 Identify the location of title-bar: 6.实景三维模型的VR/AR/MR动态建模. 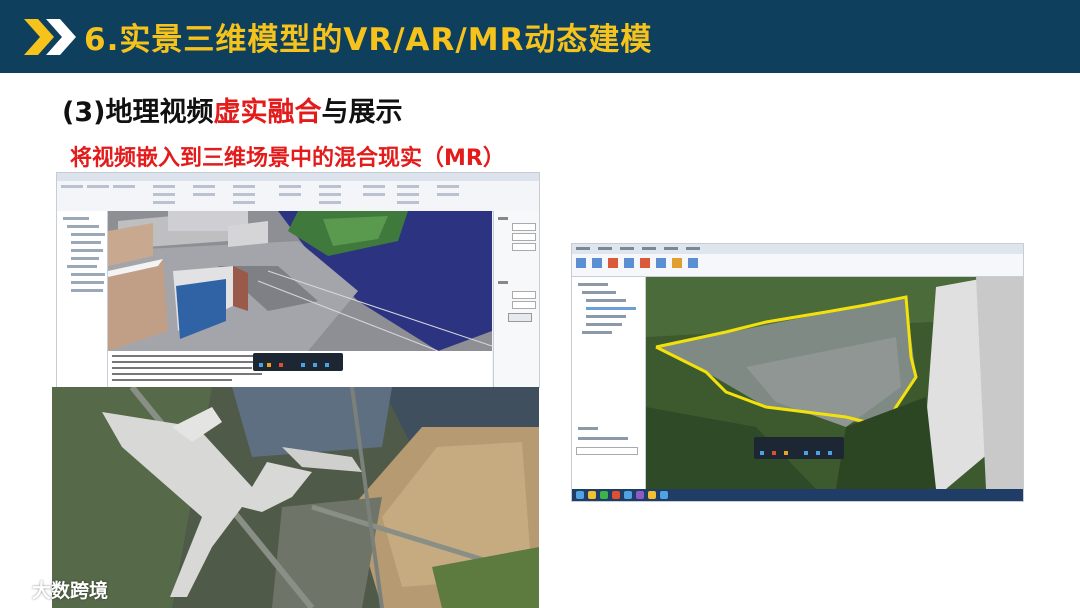
(540, 36).